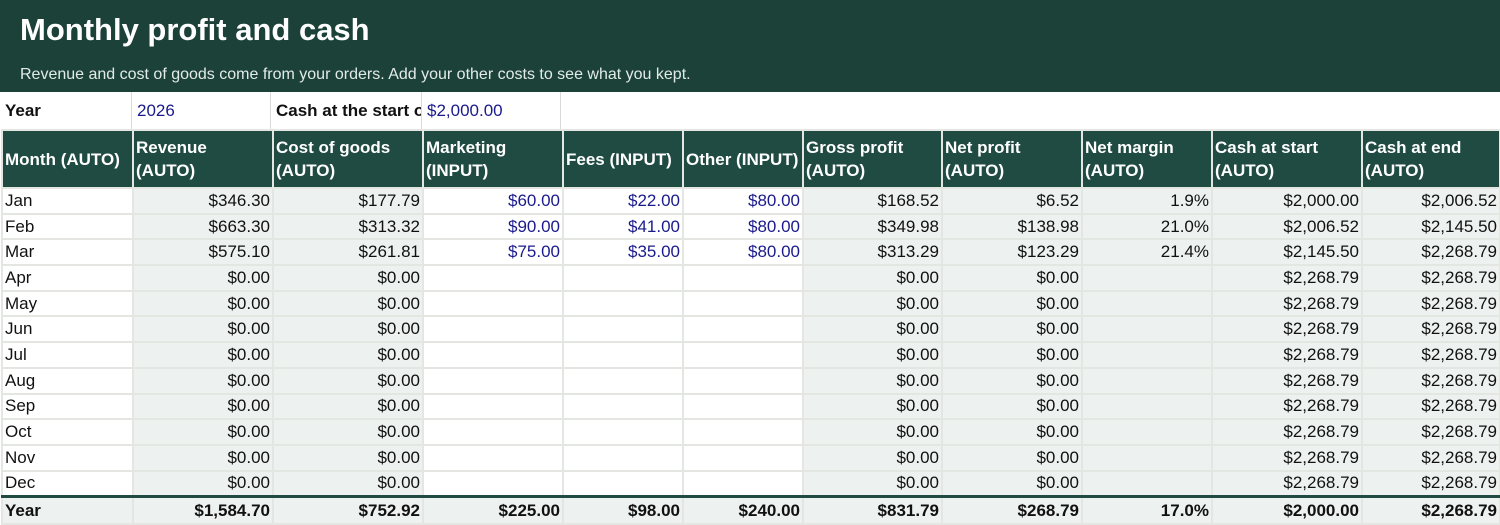 This screenshot has width=1500, height=525. I want to click on month-cell: Feb, so click(67, 226).